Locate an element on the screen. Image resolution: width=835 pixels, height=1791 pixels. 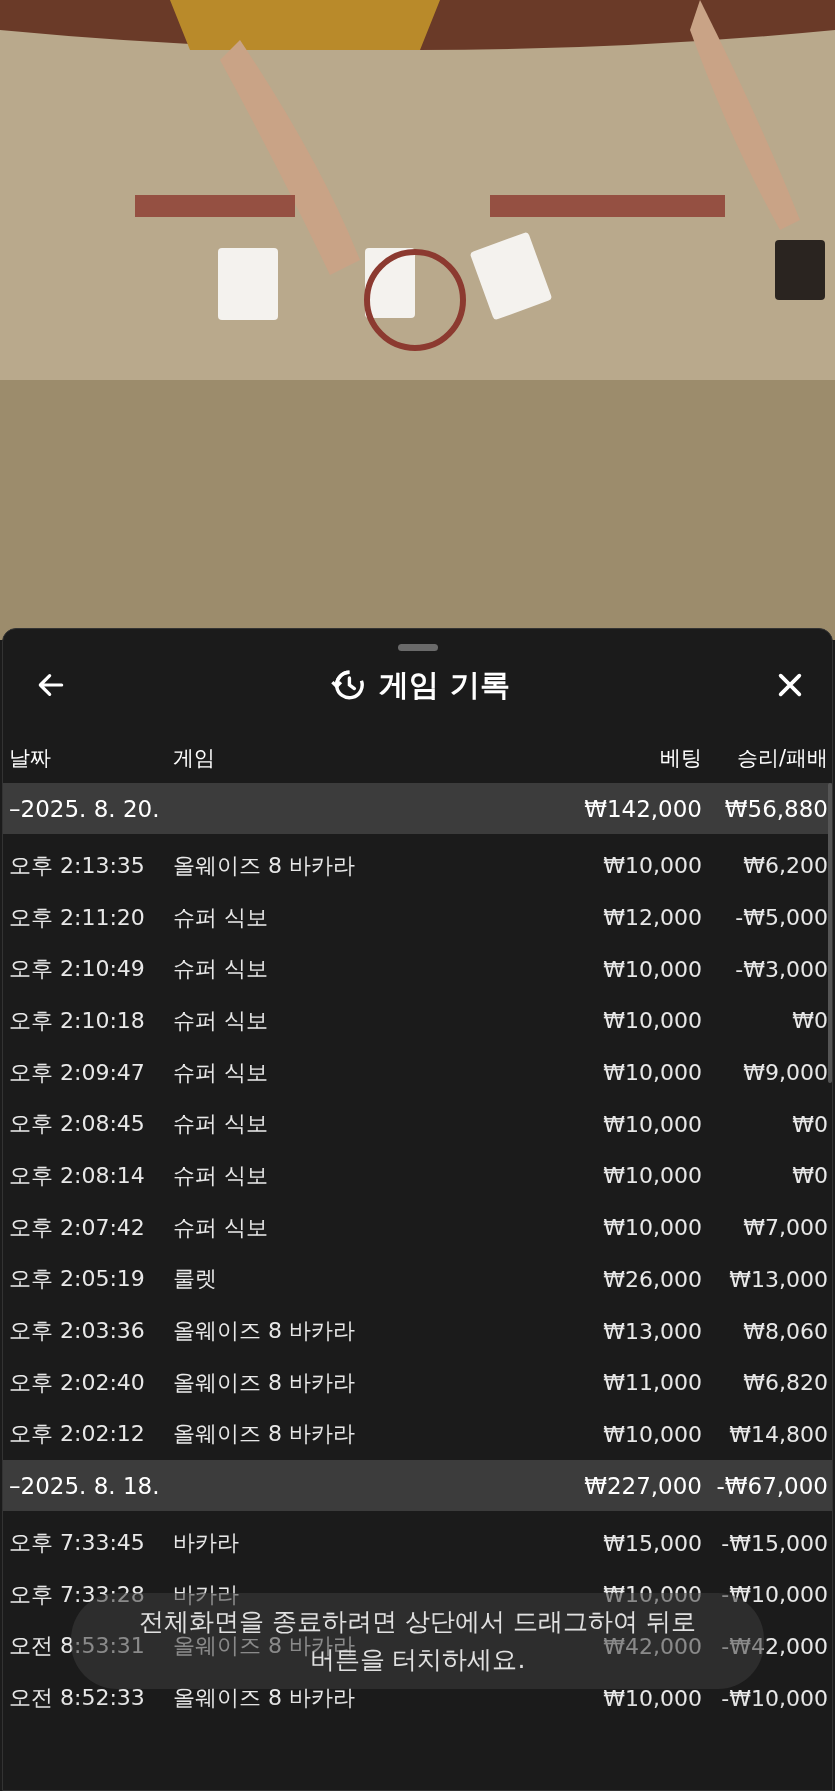
table-cell-text: -₩3,000 is located at coordinates (781, 969).